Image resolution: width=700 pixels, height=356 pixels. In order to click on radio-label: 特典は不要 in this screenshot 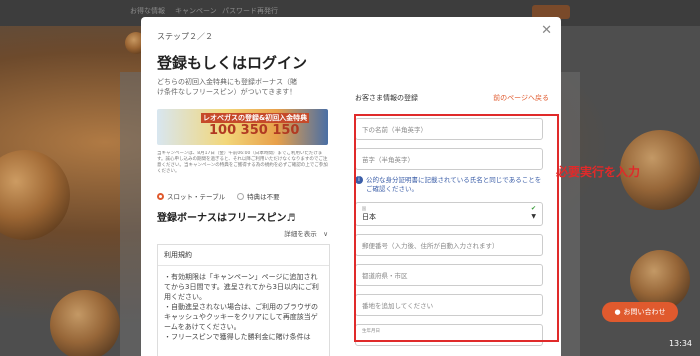, I will do `click(263, 197)`.